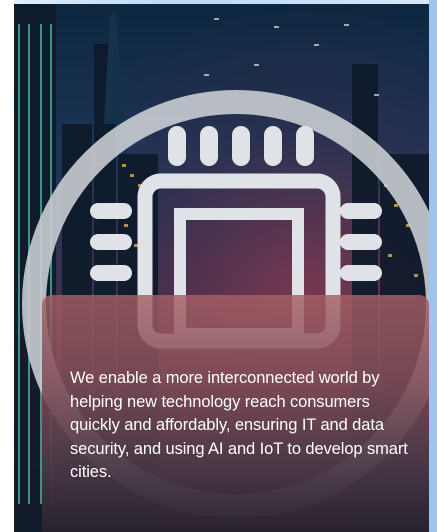  I want to click on right-border, so click(433, 266).